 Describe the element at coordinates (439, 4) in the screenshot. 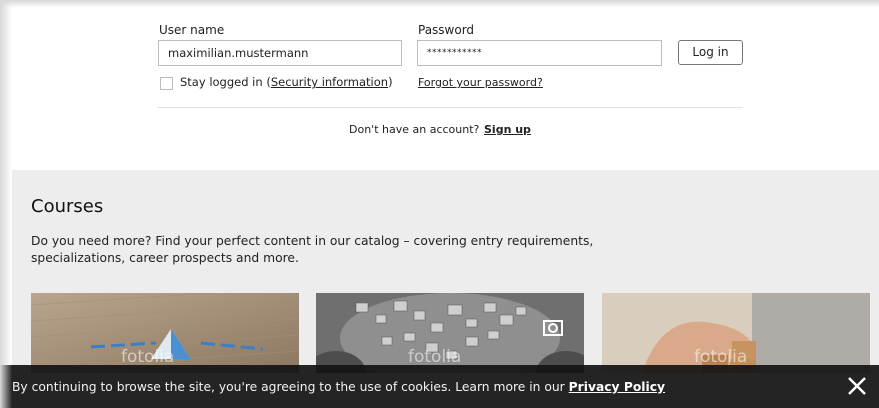

I see `window-edge-top` at that location.